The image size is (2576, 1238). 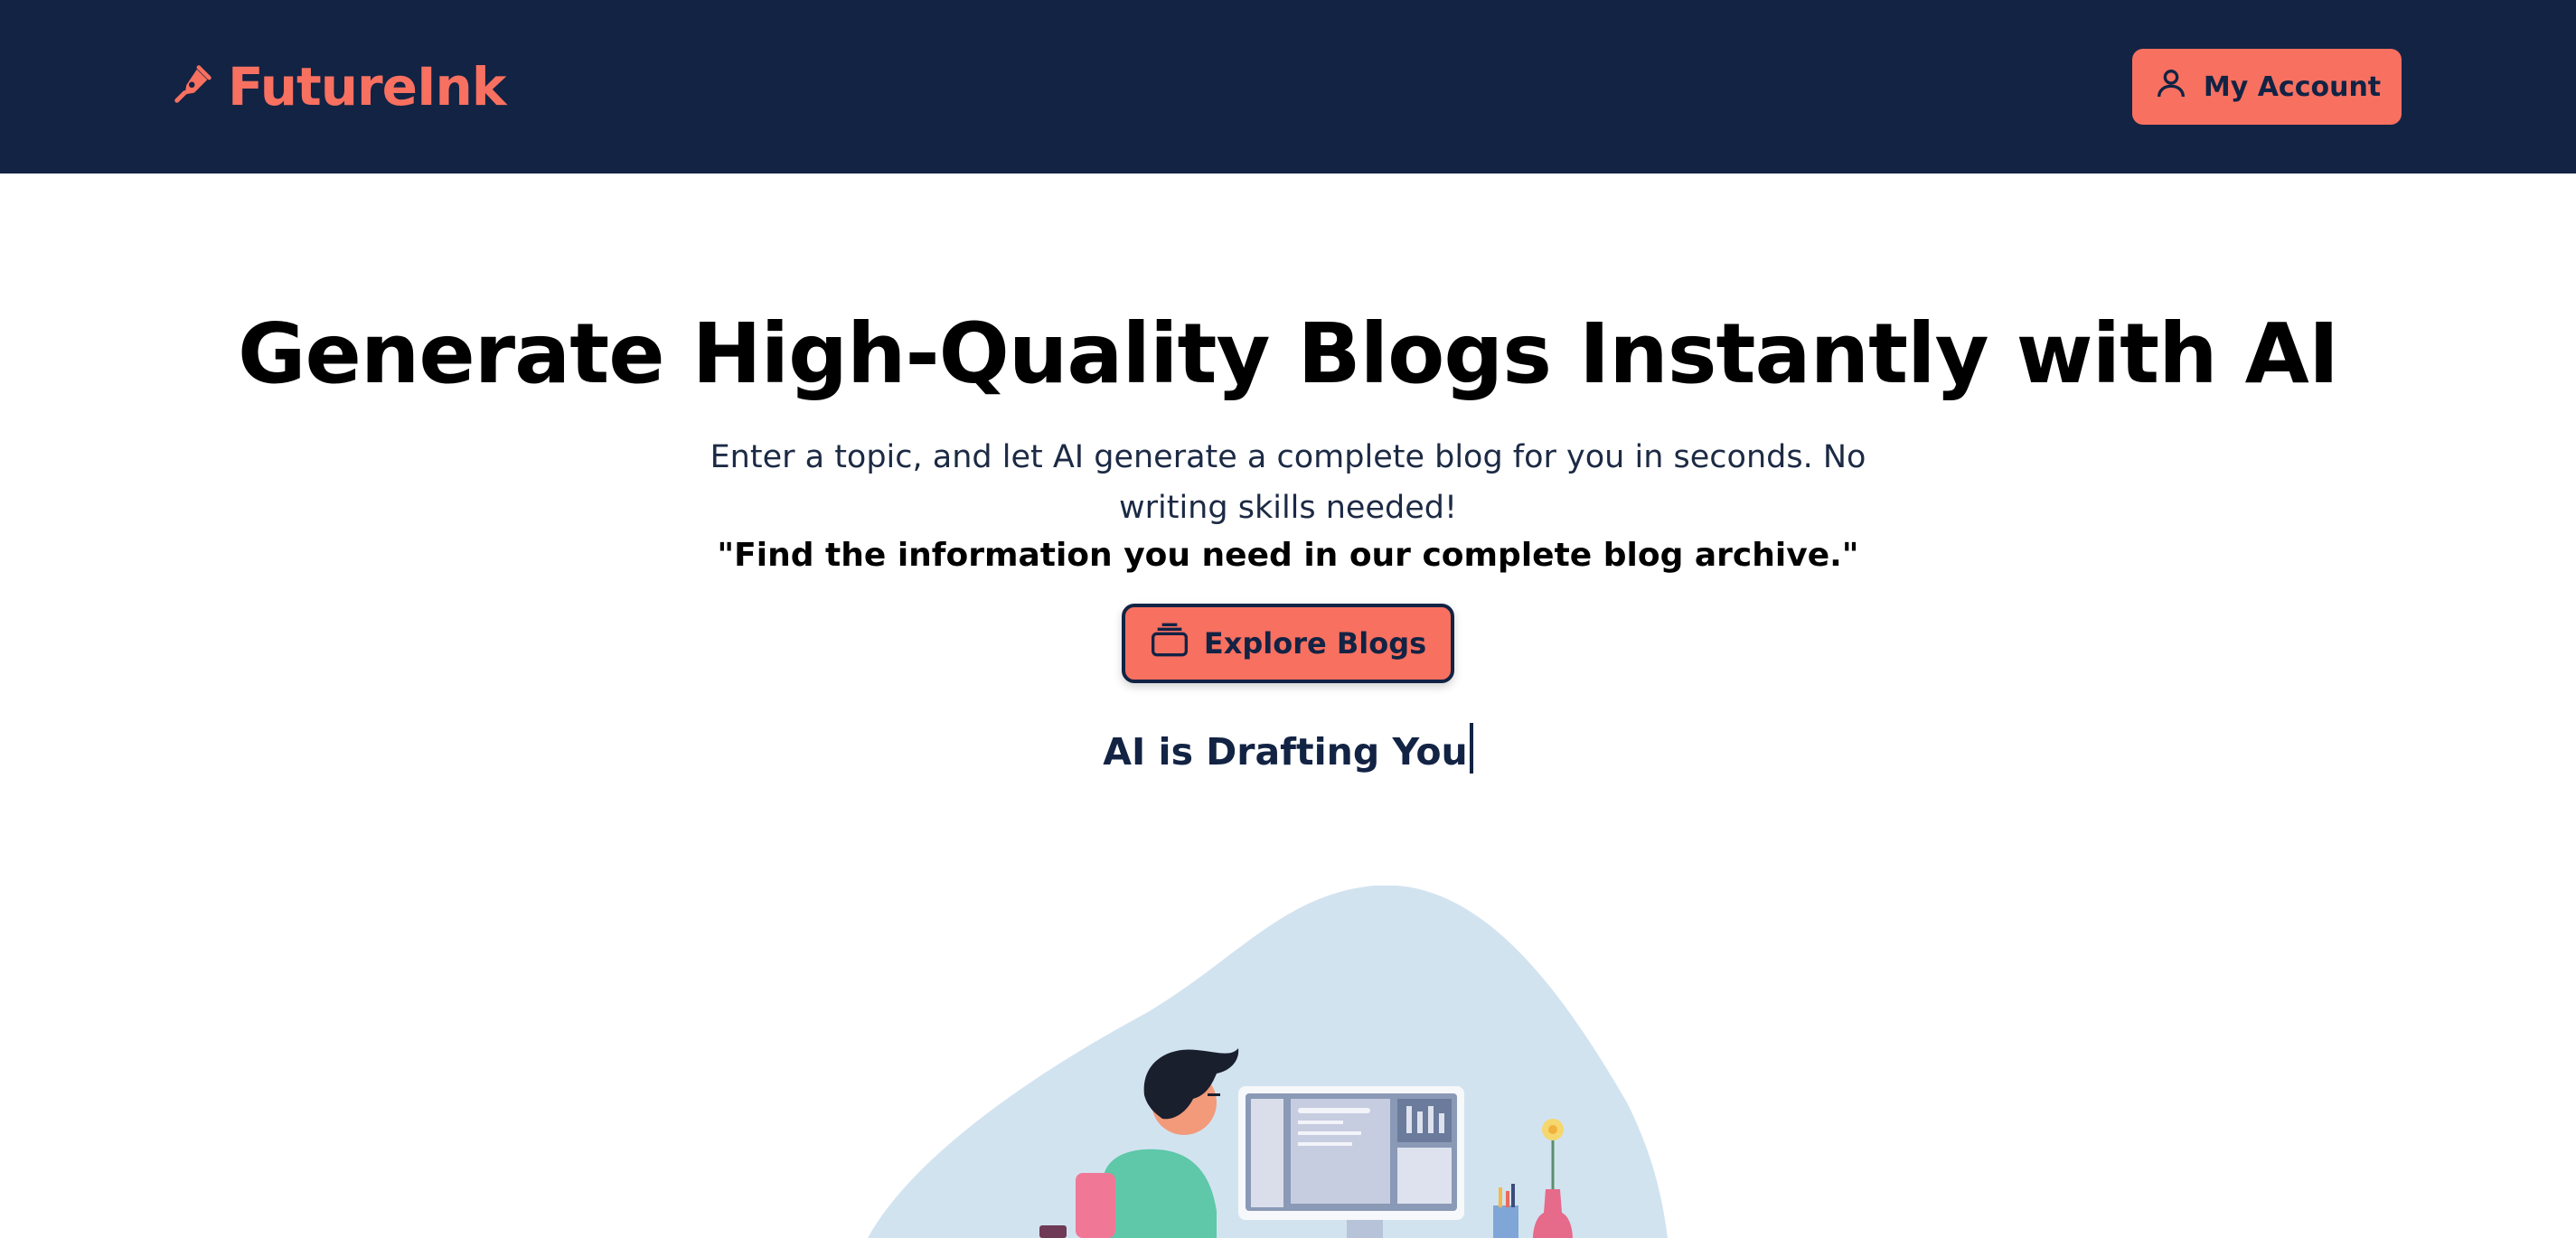 What do you see at coordinates (2293, 86) in the screenshot?
I see `my-account-label: My Account` at bounding box center [2293, 86].